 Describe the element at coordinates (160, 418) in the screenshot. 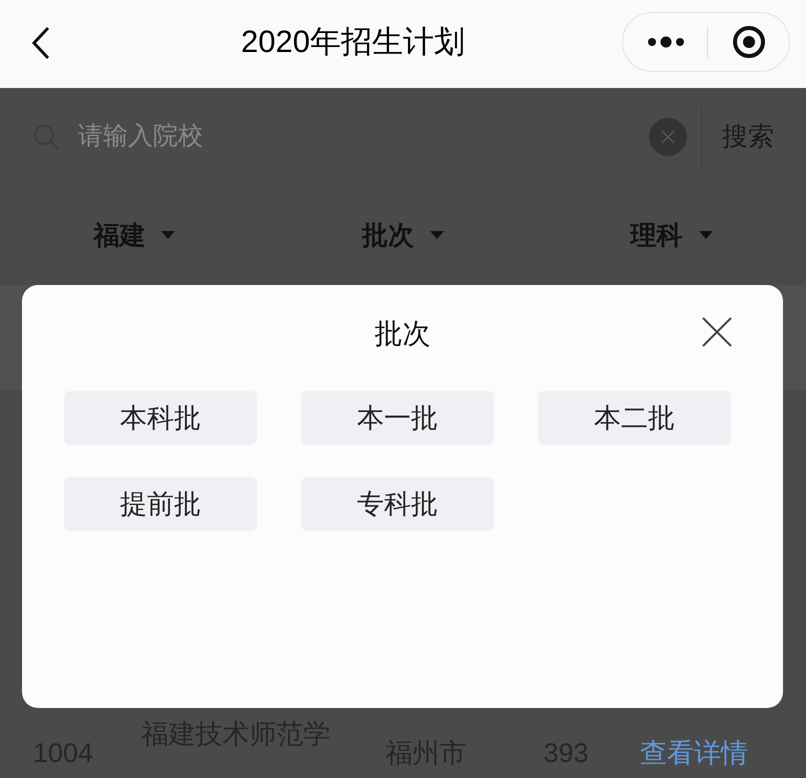

I see `batch-option: 本科批` at that location.